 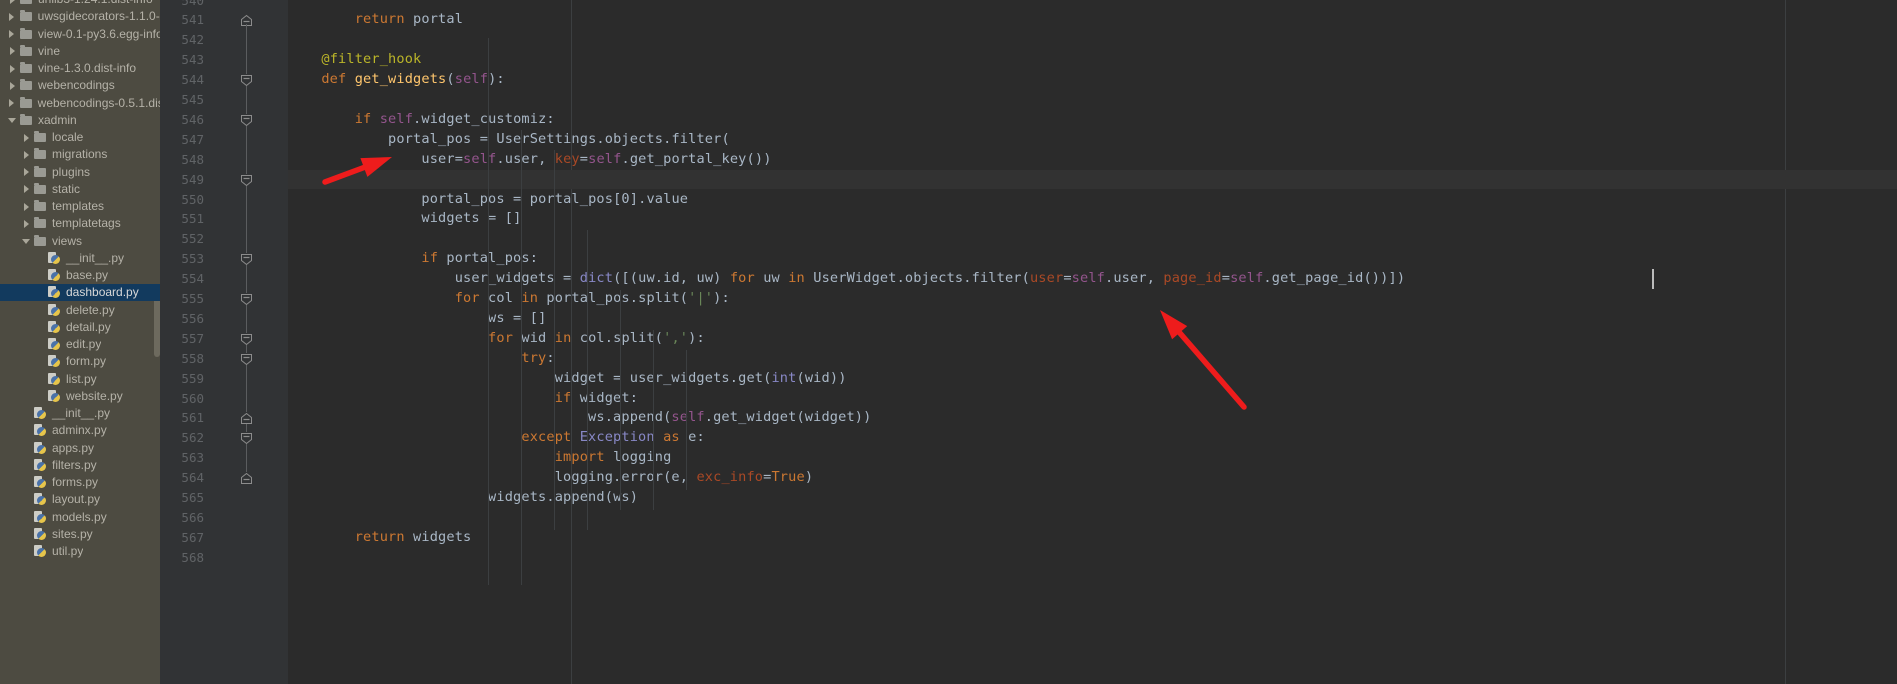 I want to click on code-line: except Exception as e:, so click(x=496, y=438).